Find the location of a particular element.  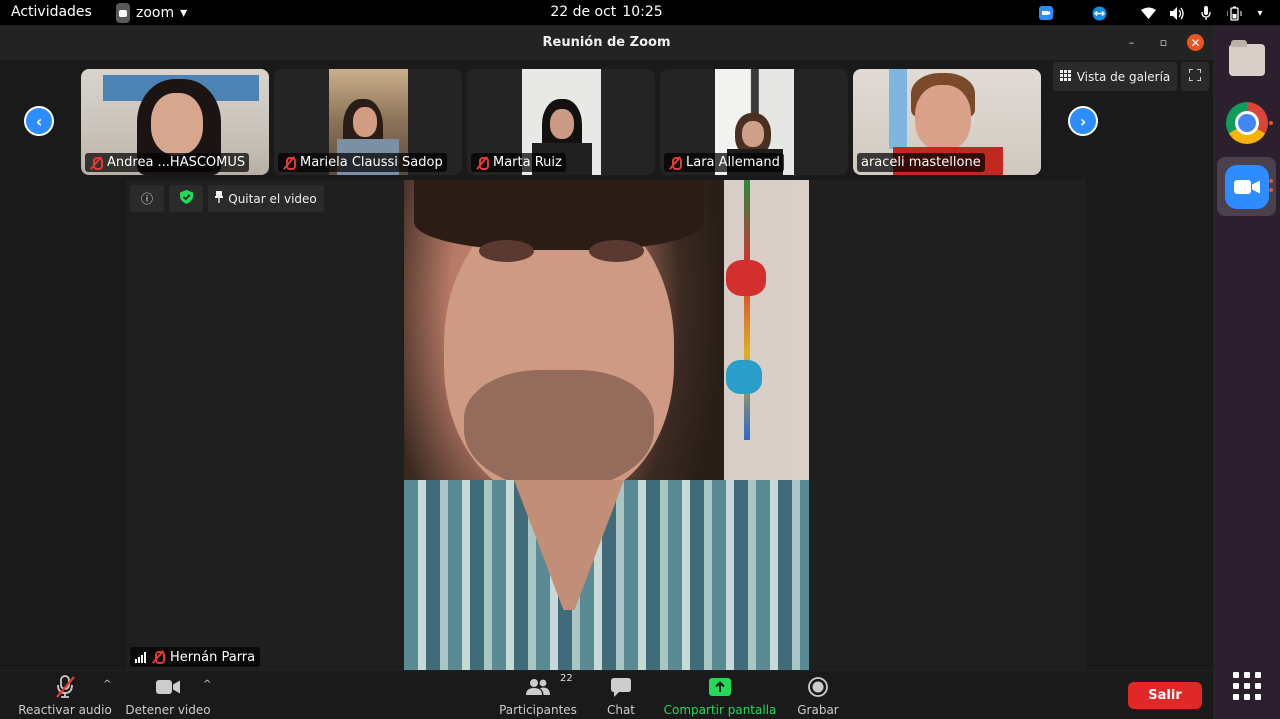

clock: 22 de oct 10:25 is located at coordinates (606, 12).